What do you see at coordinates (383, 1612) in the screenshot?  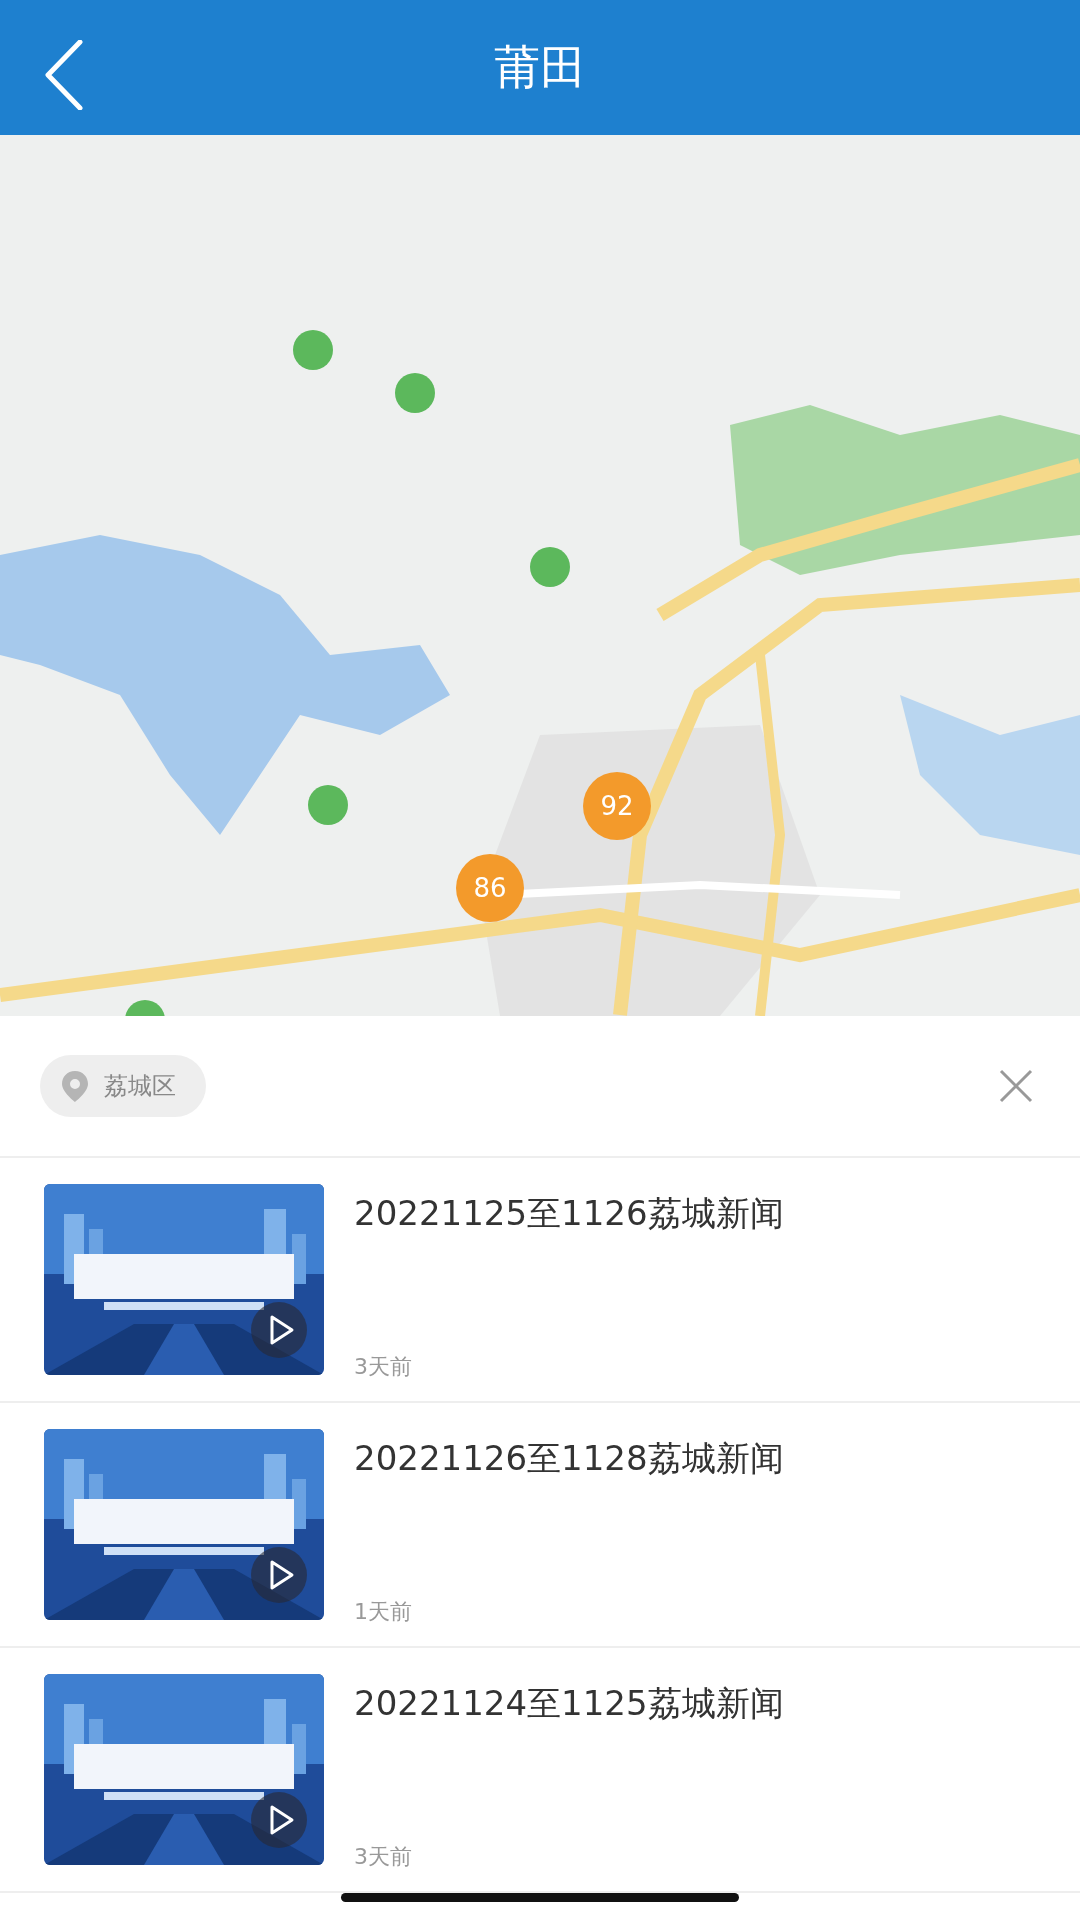 I see `post-time: 1天前` at bounding box center [383, 1612].